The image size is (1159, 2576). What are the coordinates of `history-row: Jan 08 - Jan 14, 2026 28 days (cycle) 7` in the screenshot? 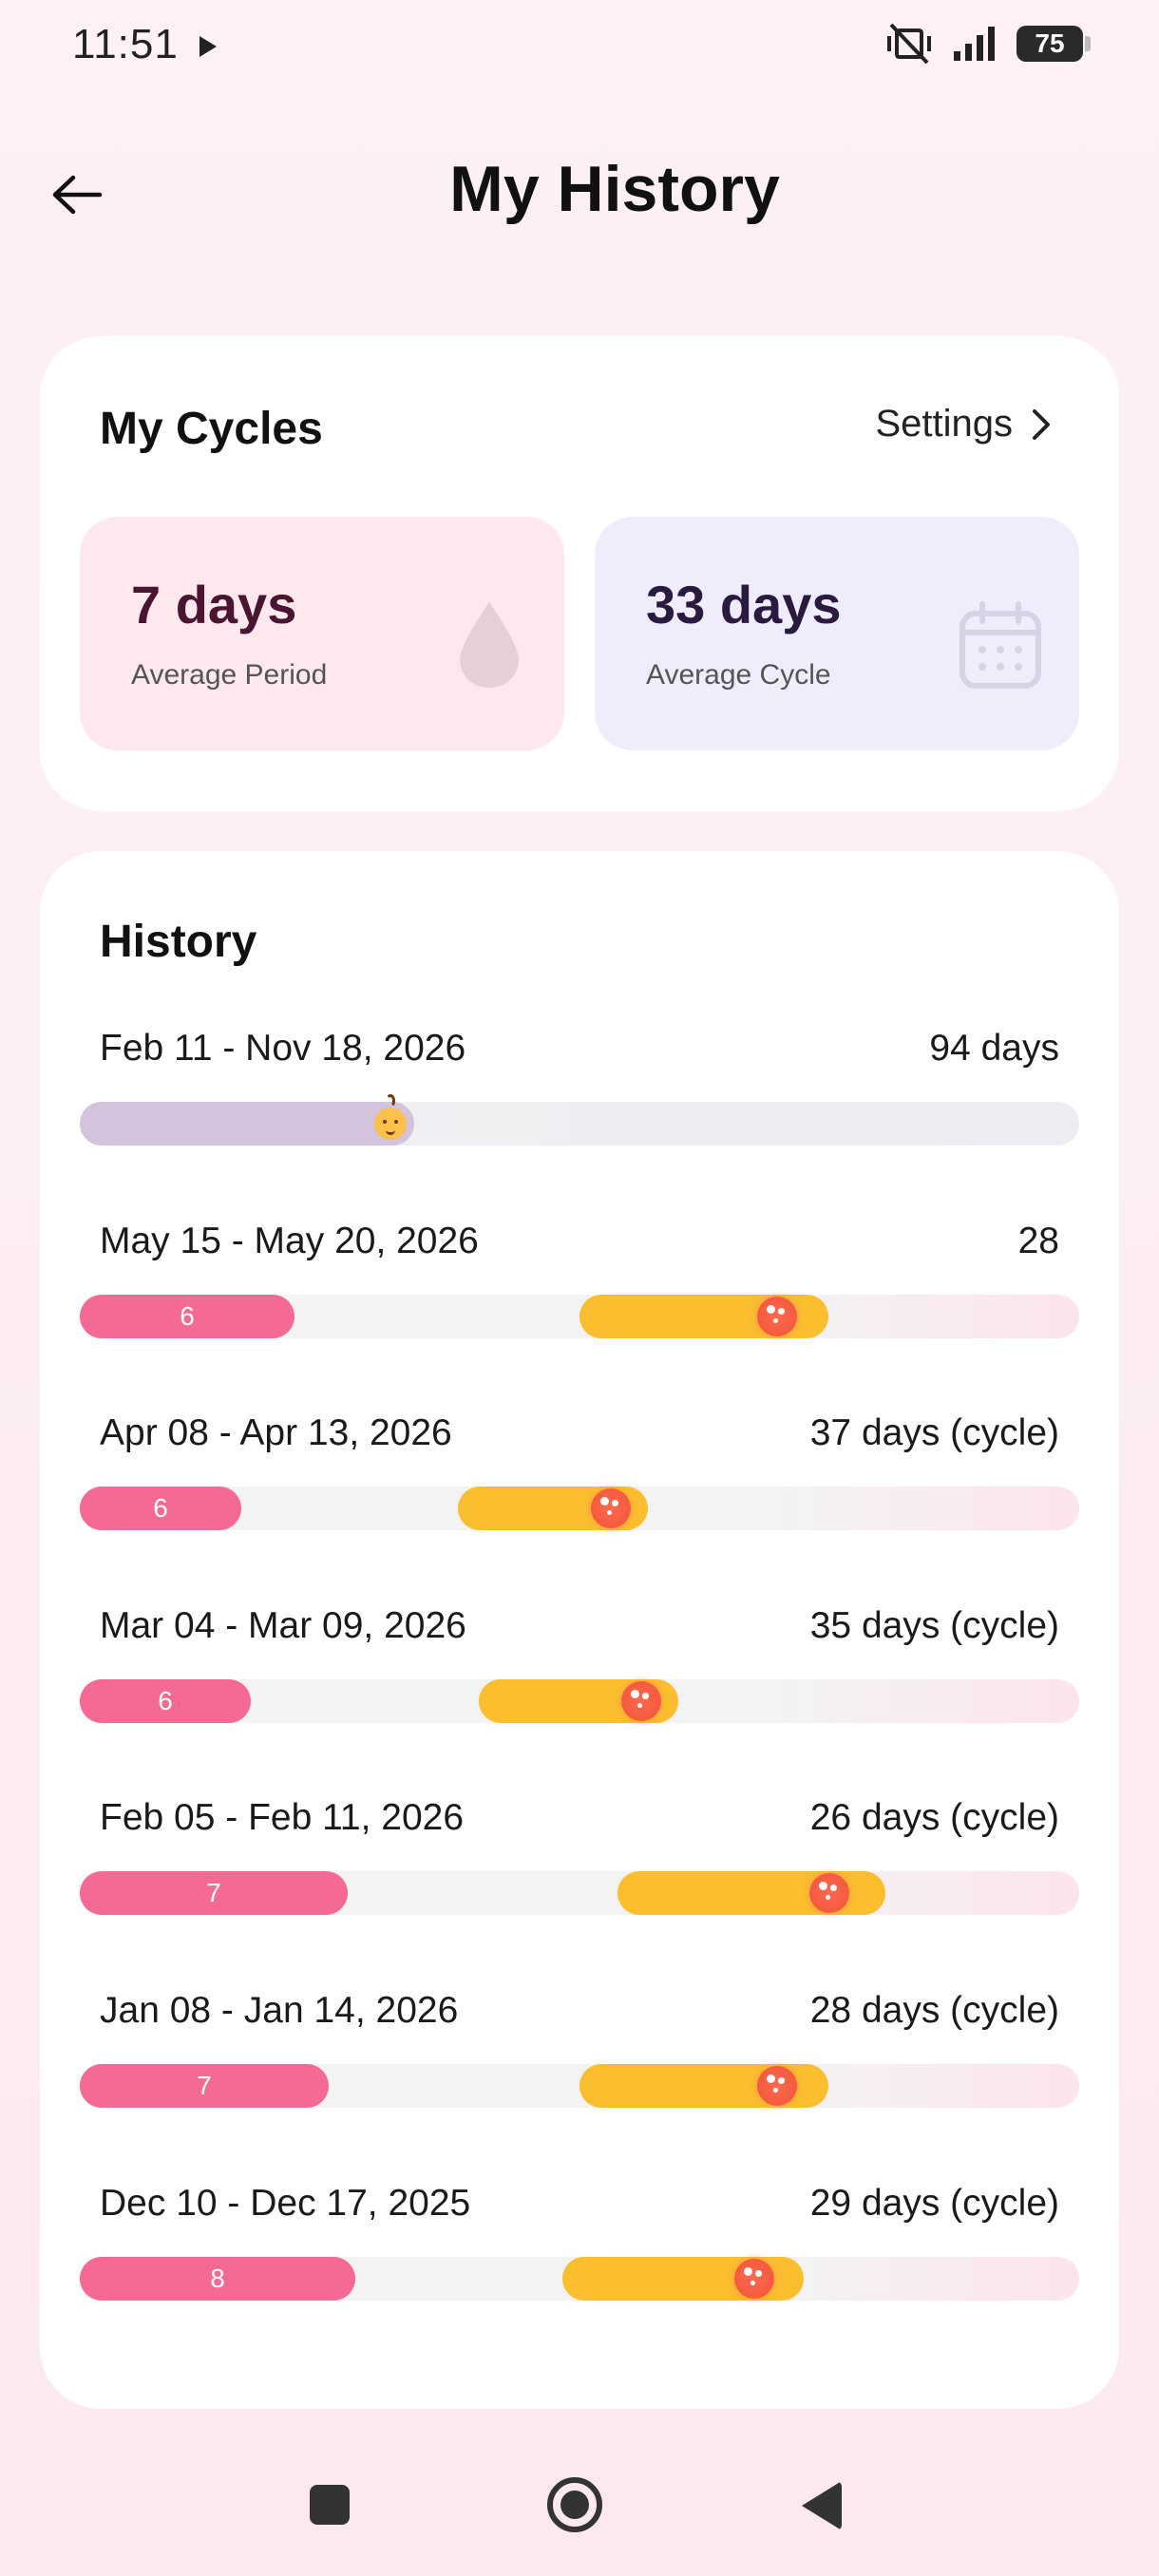 It's located at (579, 2066).